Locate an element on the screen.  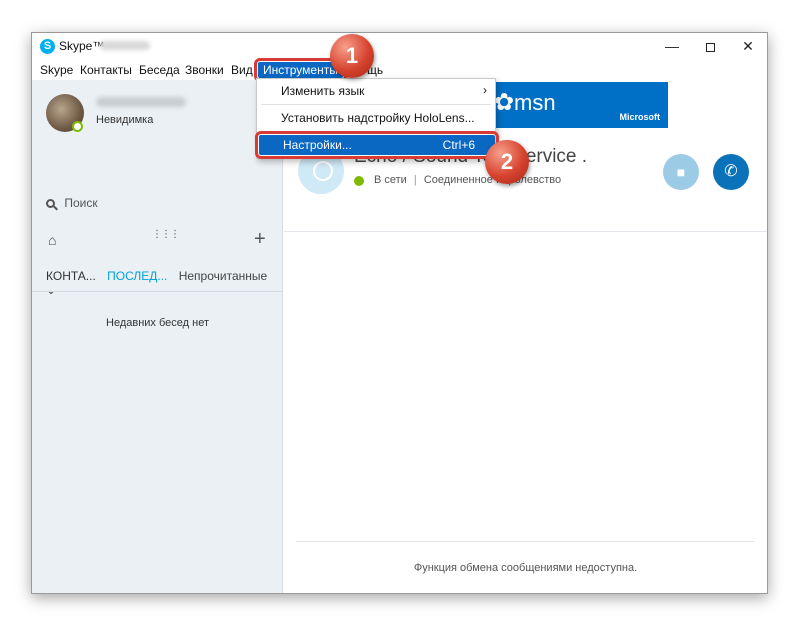
video-camera-icon: ■ is located at coordinates (681, 172).